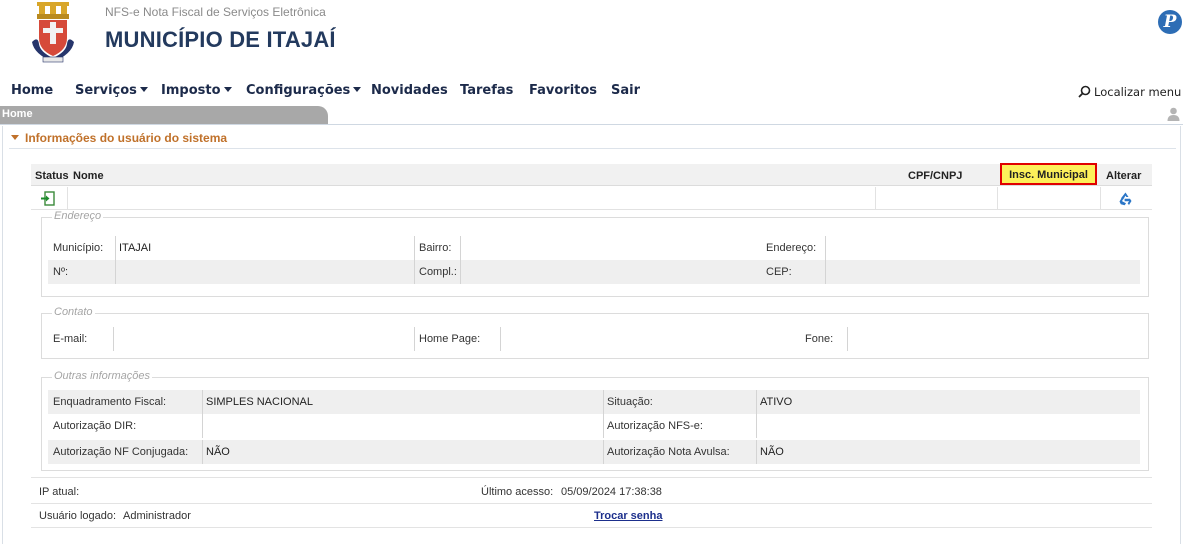  Describe the element at coordinates (73, 312) in the screenshot. I see `contato-legend: Contato` at that location.